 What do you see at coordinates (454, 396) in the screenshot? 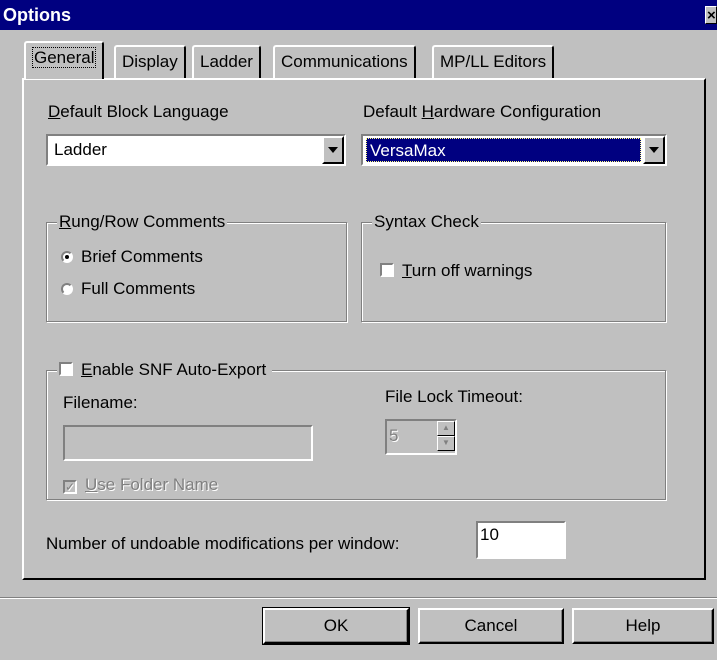
I see `file-lock-label: File Lock Timeout:` at bounding box center [454, 396].